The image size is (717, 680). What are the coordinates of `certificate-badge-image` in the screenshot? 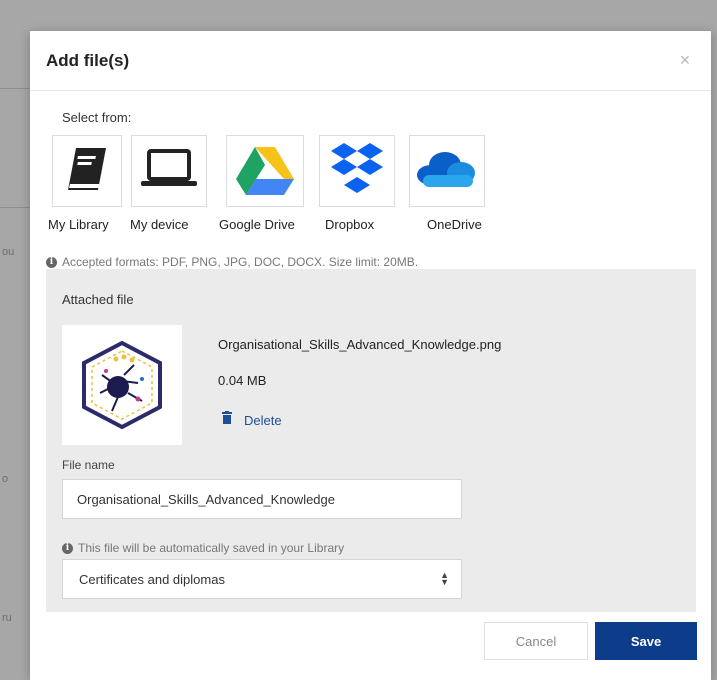 It's located at (122, 385).